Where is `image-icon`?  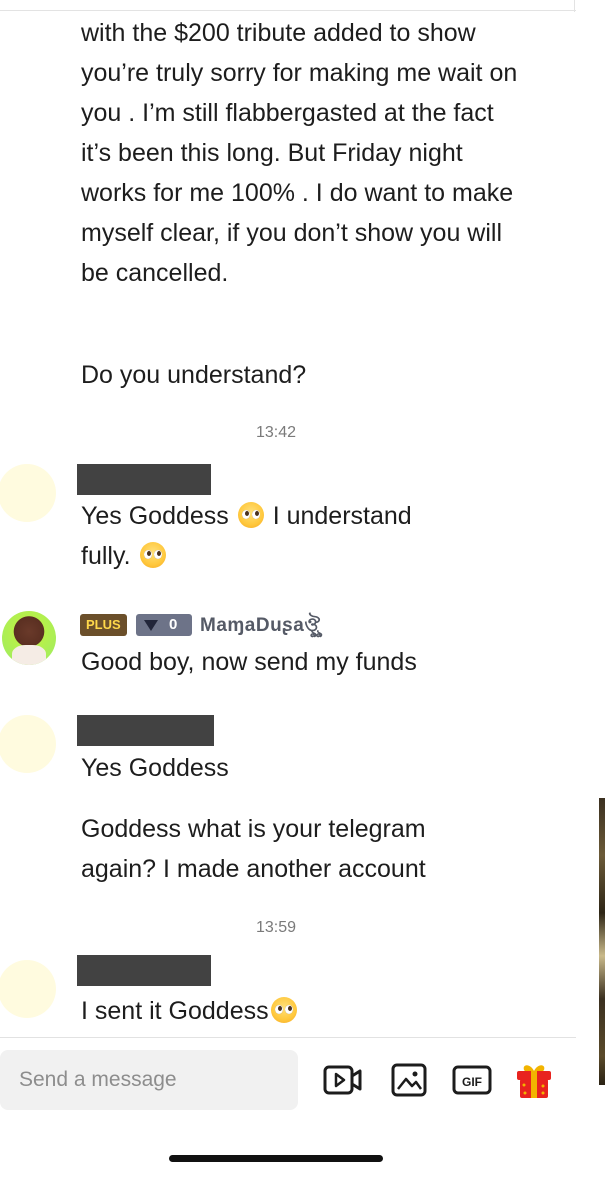 image-icon is located at coordinates (409, 1080).